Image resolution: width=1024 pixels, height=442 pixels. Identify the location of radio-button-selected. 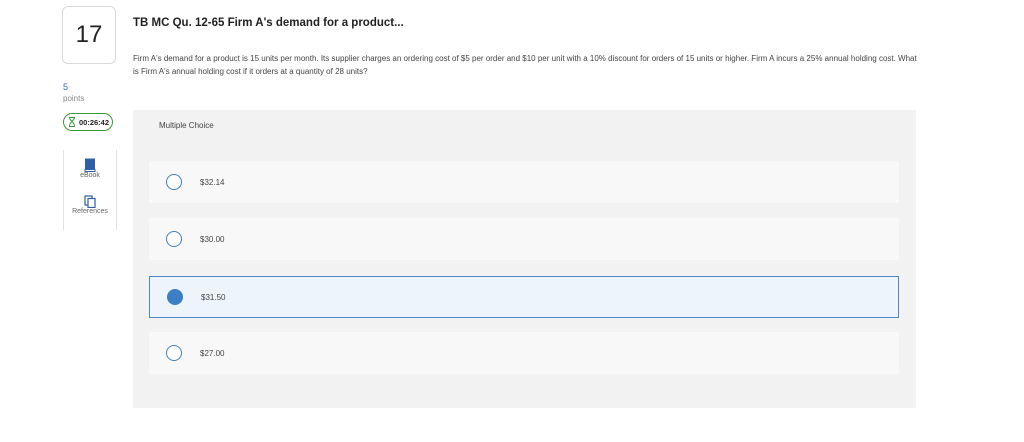
(175, 297).